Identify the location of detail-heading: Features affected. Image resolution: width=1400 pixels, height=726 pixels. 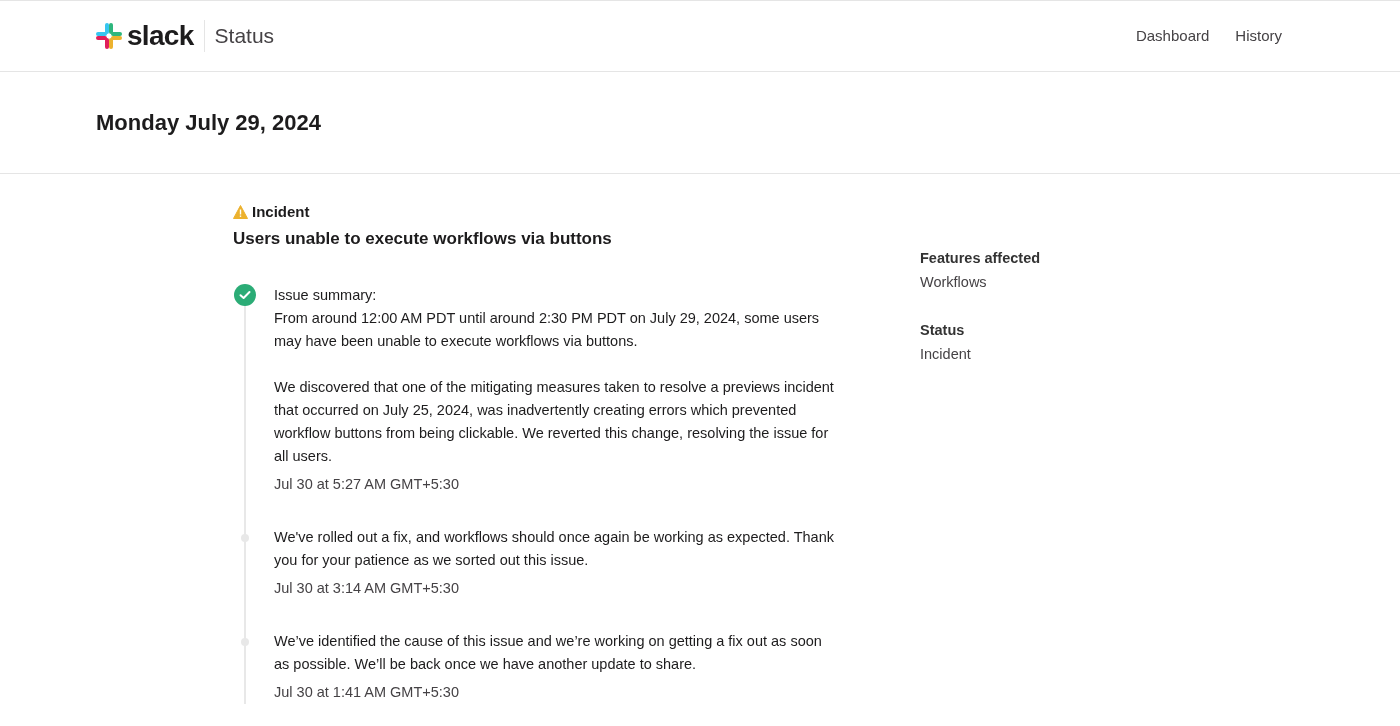
(980, 258).